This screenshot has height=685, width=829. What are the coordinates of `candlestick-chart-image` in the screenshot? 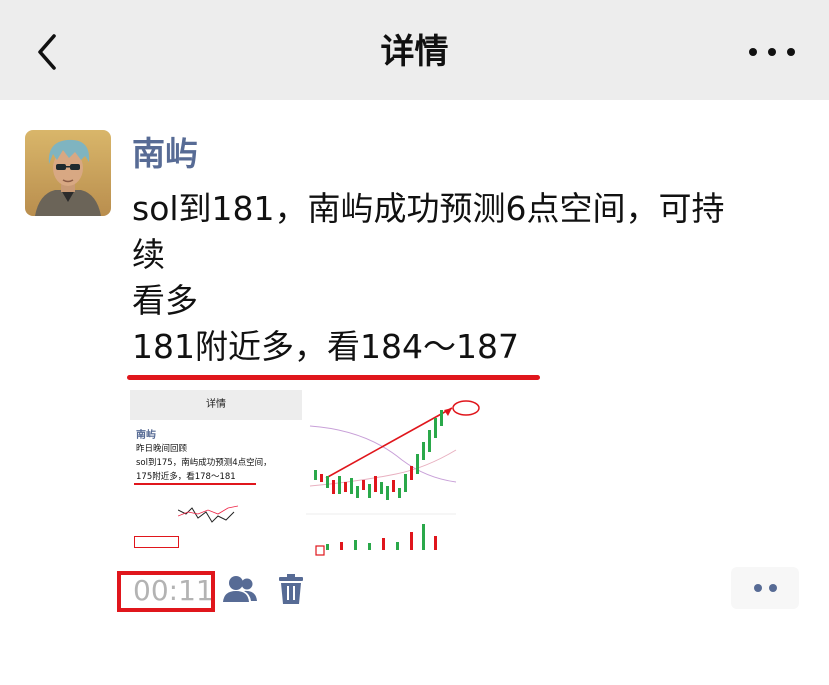 It's located at (394, 473).